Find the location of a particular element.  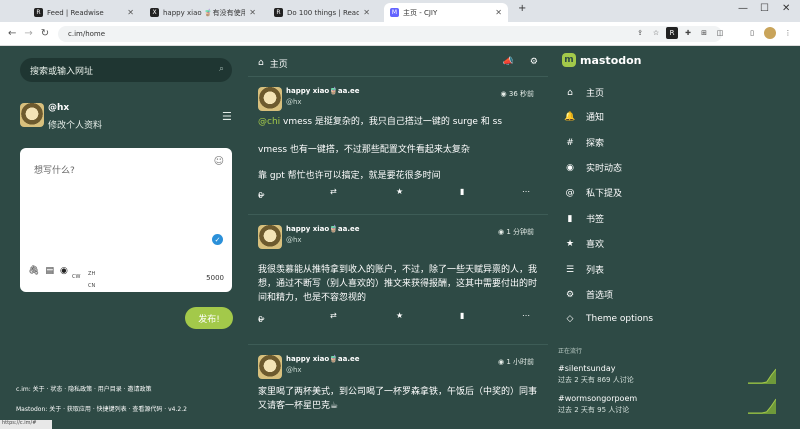

mastodon-favicon-icon: M is located at coordinates (394, 12).